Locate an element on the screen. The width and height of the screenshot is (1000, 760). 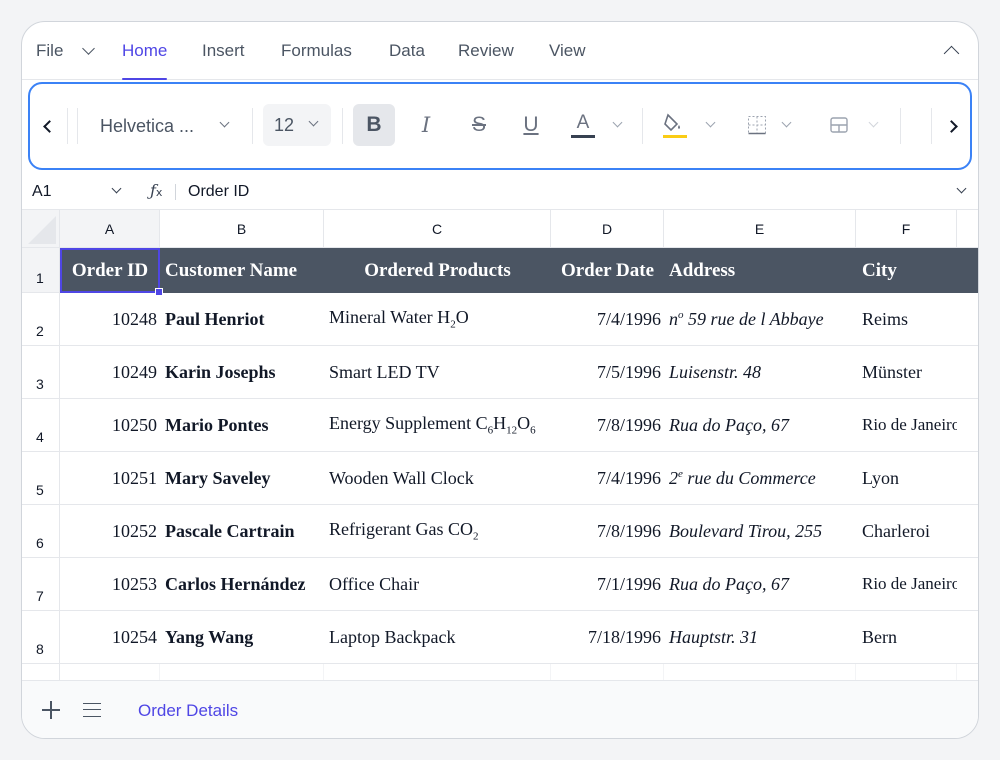
underline-button: U is located at coordinates (531, 125).